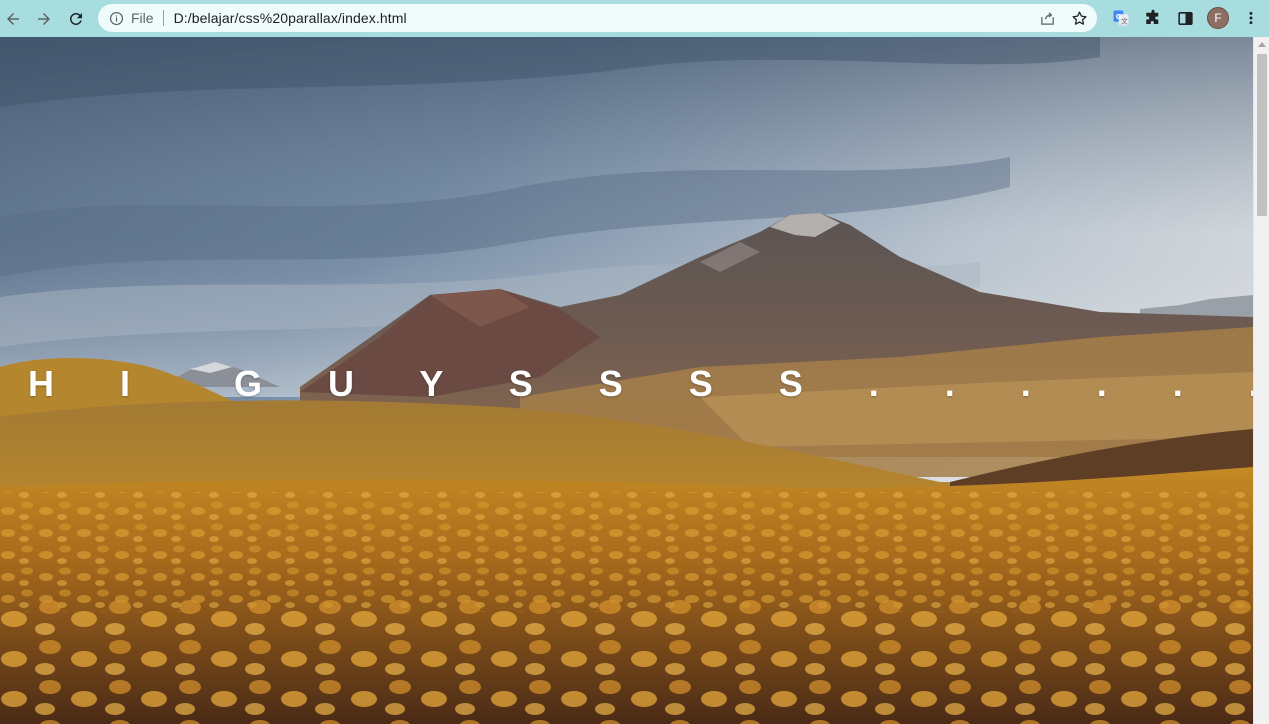 Image resolution: width=1269 pixels, height=724 pixels. Describe the element at coordinates (1262, 44) in the screenshot. I see `scroll-up-arrow-icon` at that location.